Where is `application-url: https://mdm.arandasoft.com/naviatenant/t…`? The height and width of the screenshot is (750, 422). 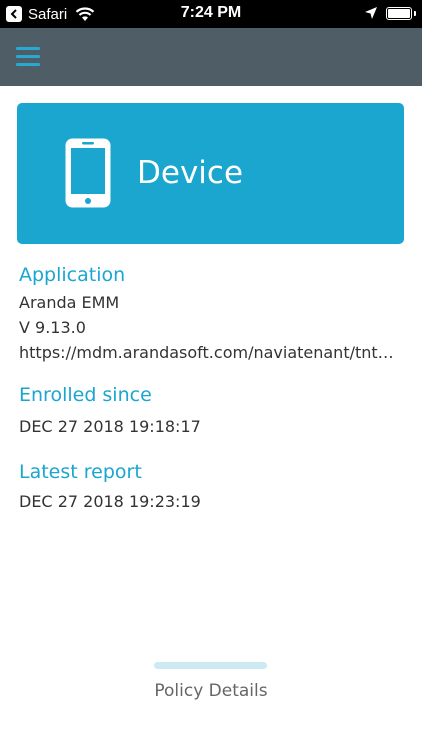
application-url: https://mdm.arandasoft.com/naviatenant/t… is located at coordinates (209, 352).